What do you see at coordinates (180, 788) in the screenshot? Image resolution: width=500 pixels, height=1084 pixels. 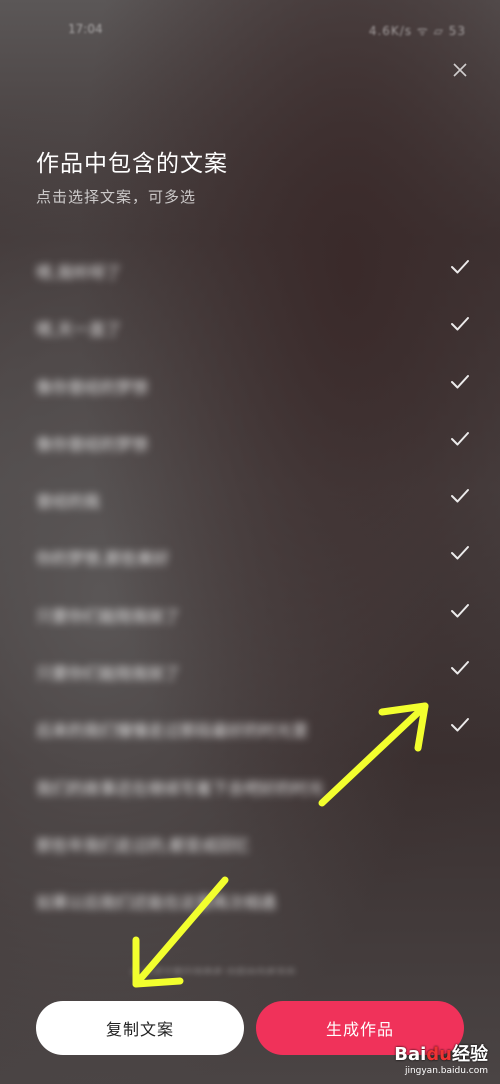 I see `caption-text: 我们的故事还在继续写着下去吧好的时光` at bounding box center [180, 788].